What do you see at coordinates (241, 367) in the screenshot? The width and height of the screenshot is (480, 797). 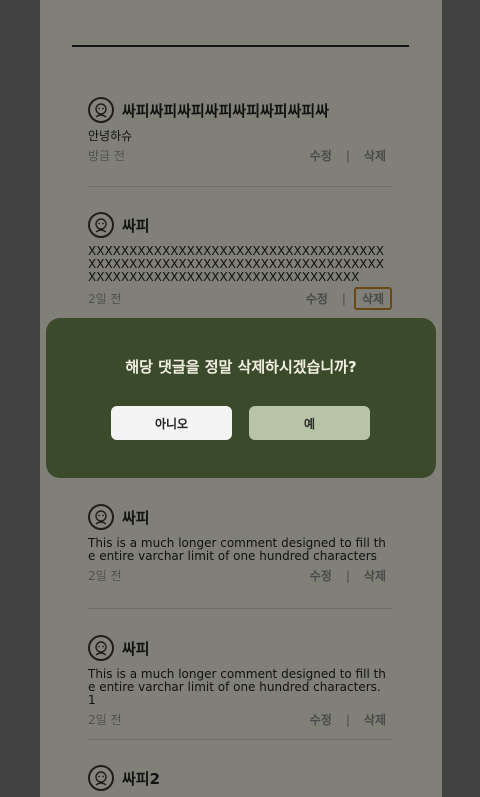 I see `dialog-message: 해당 댓글을 정말 삭제하시겠습니까?` at bounding box center [241, 367].